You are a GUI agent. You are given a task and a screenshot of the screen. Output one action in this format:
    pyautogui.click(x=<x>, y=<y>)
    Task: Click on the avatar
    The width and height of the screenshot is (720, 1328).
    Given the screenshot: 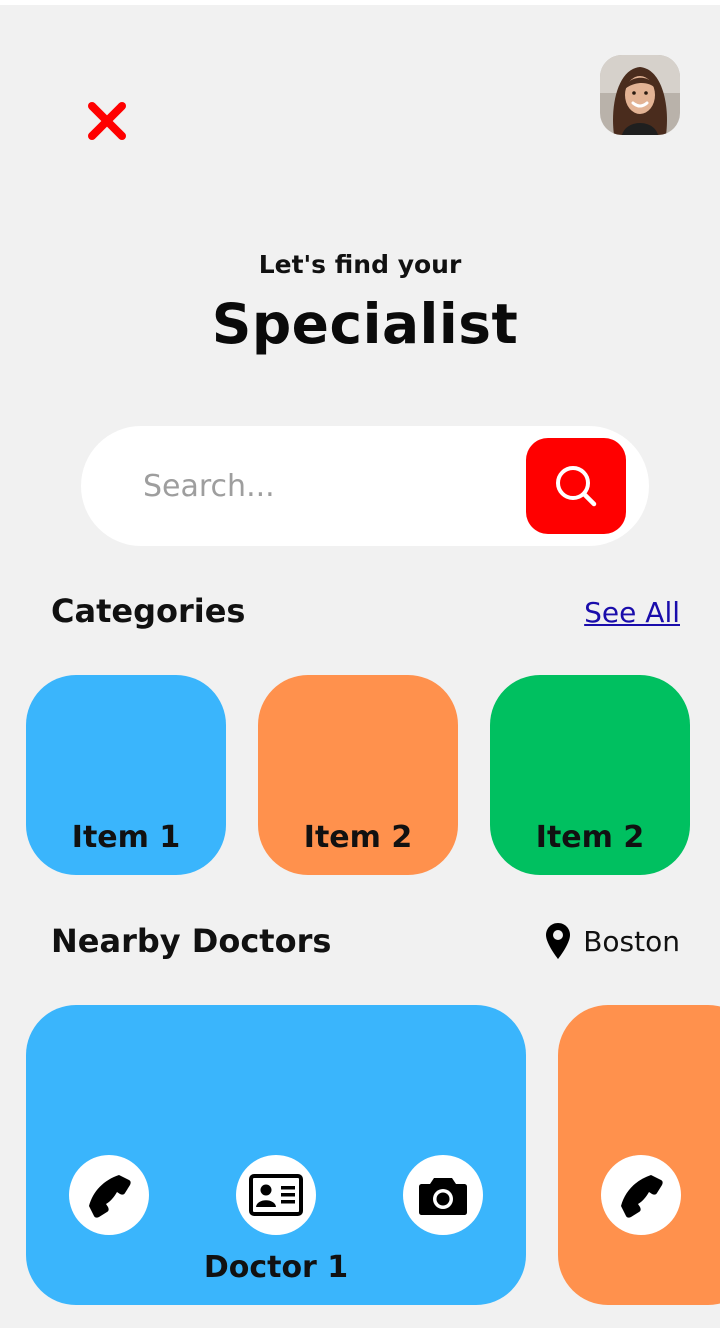 What is the action you would take?
    pyautogui.click(x=640, y=95)
    